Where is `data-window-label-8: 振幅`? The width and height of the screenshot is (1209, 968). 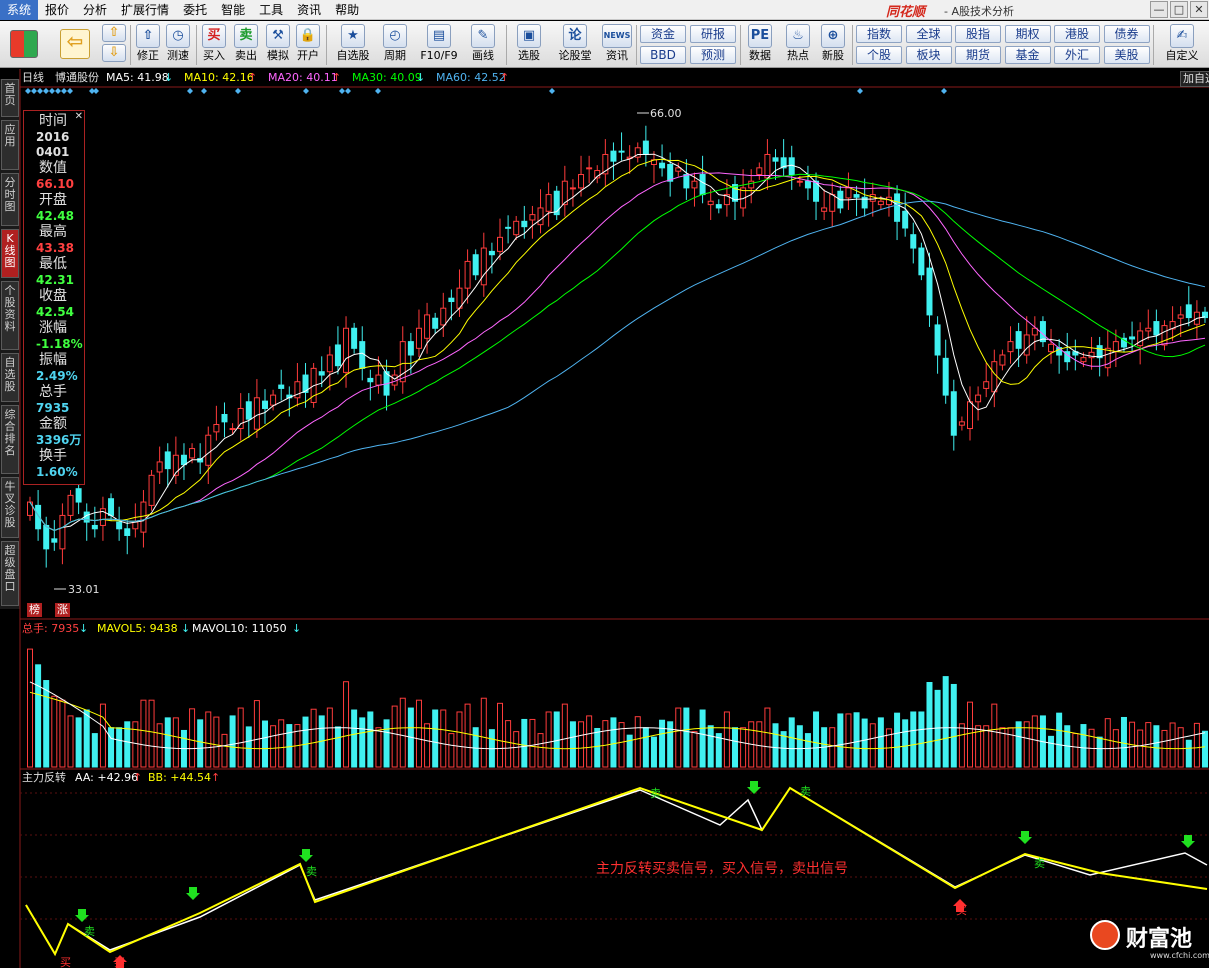 data-window-label-8: 振幅 is located at coordinates (53, 360).